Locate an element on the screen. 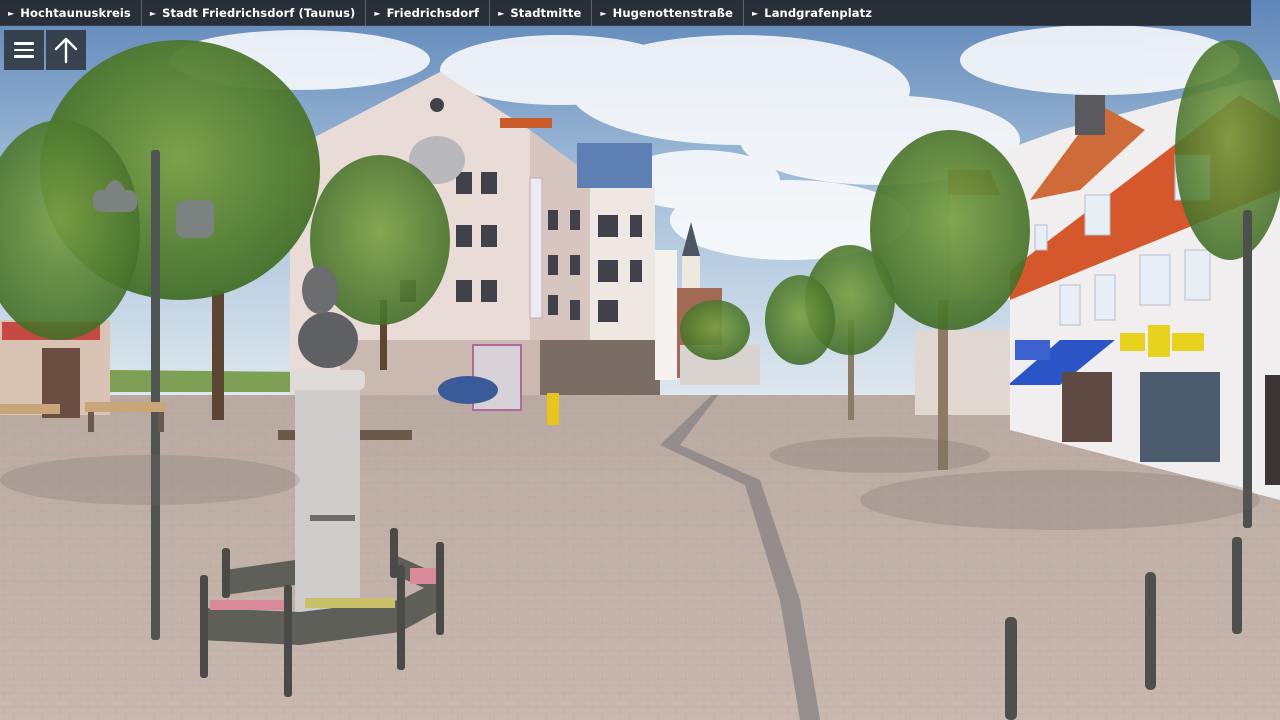  breadcrumb-item-hugenottenstrasse: ► Hugenottenstraße is located at coordinates (668, 13).